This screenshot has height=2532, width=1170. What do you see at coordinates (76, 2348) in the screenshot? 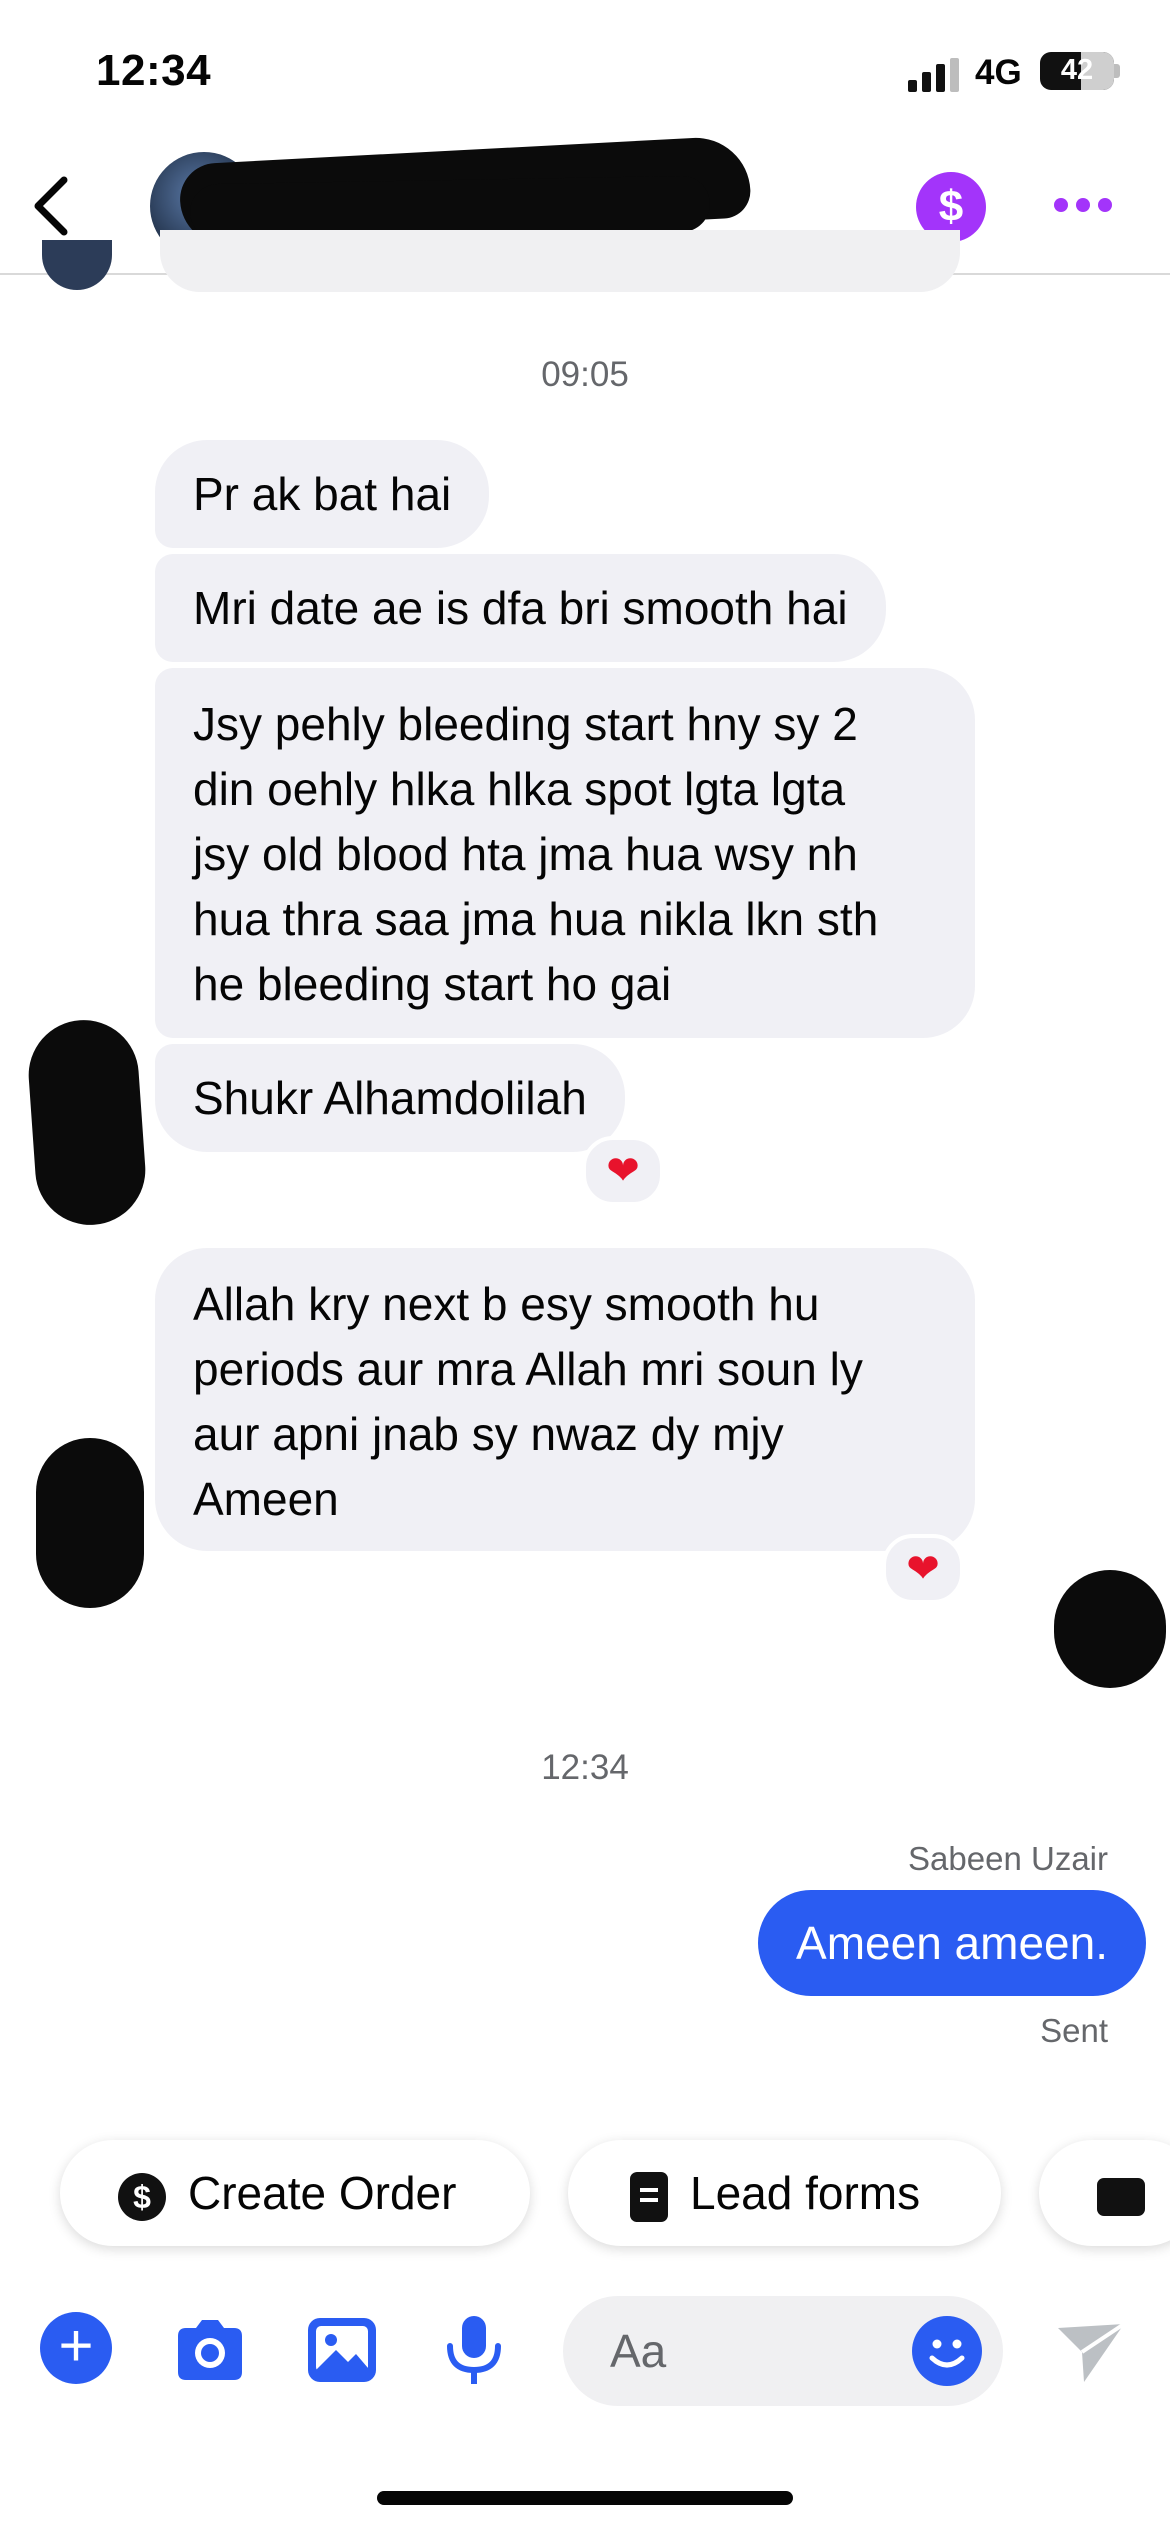
I see `plus-icon: +` at bounding box center [76, 2348].